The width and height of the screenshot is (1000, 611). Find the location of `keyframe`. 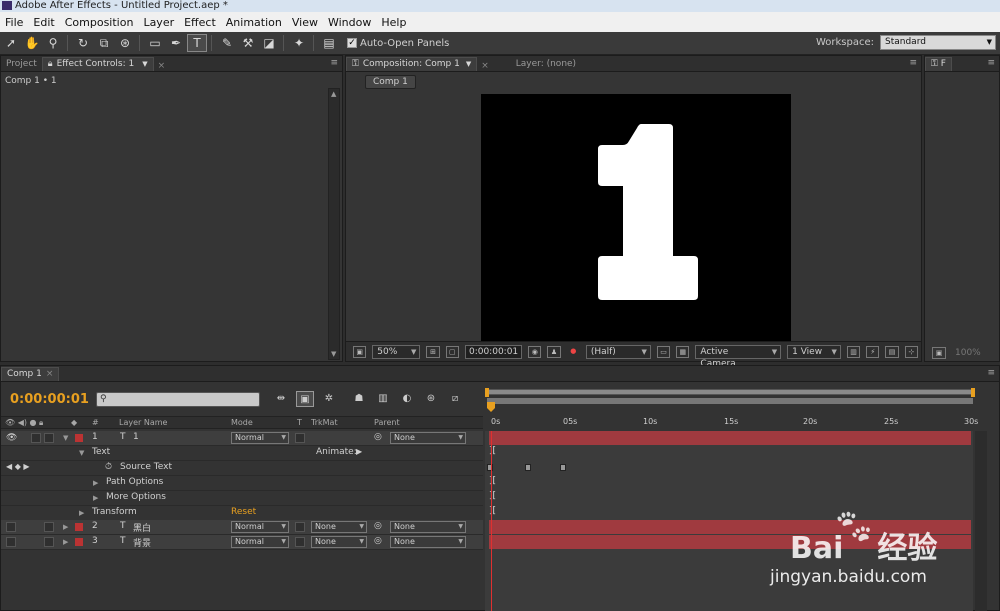

keyframe is located at coordinates (563, 467).